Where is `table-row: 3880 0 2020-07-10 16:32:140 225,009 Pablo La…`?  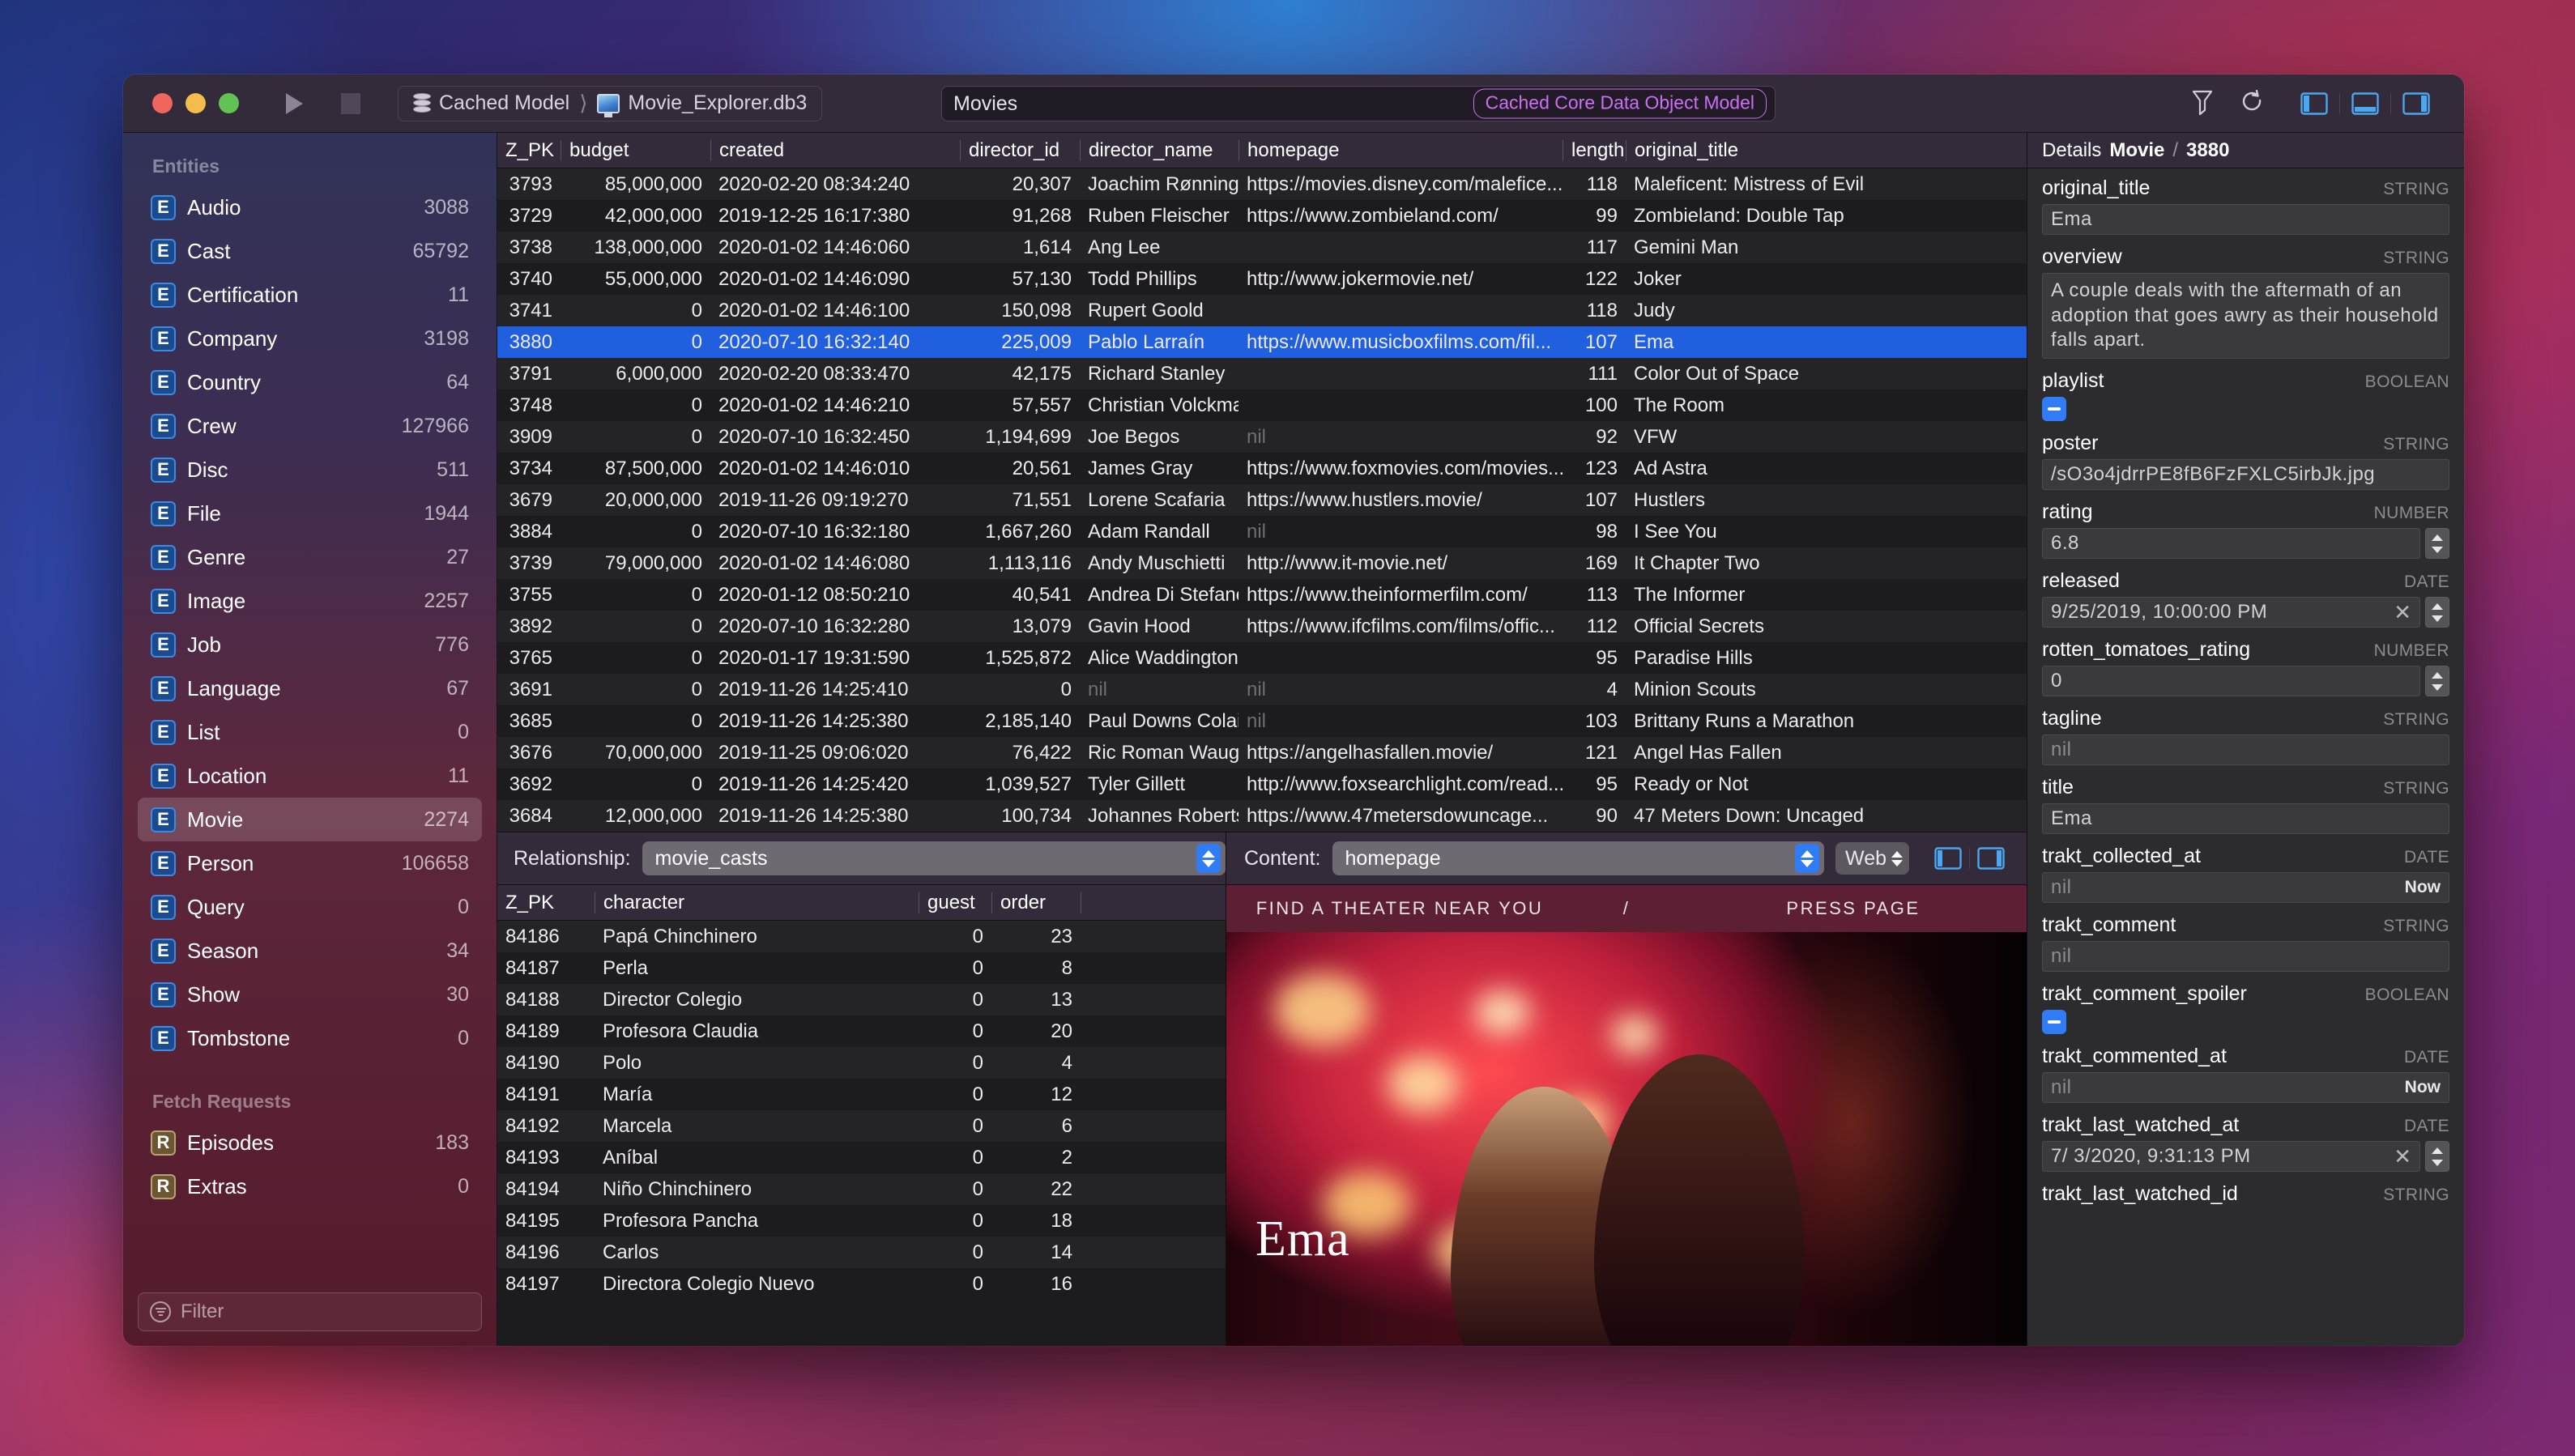
table-row: 3880 0 2020-07-10 16:32:140 225,009 Pablo La… is located at coordinates (1262, 342).